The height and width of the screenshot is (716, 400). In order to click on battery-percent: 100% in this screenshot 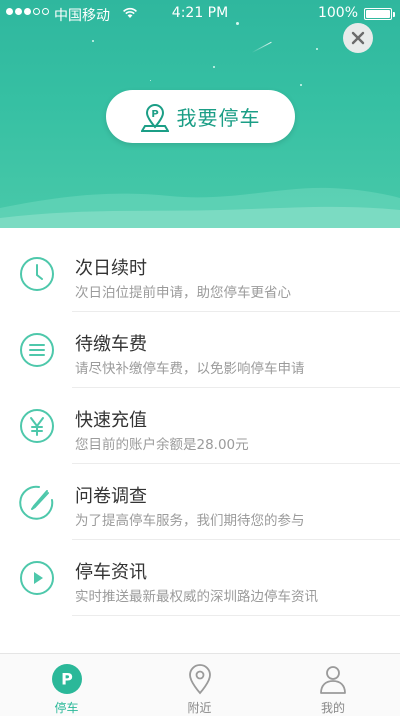, I will do `click(337, 13)`.